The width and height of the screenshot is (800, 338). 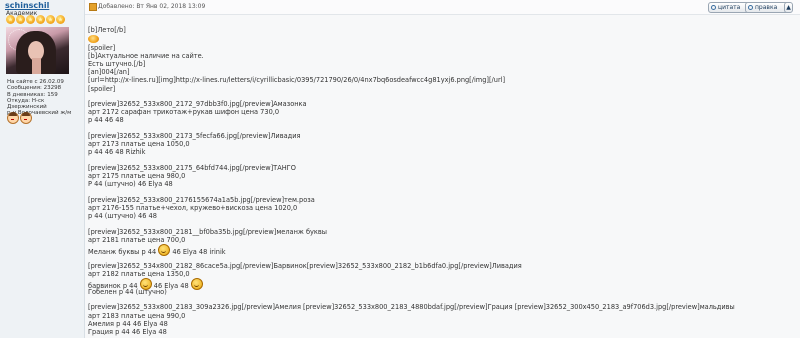 I want to click on post-line: арт 2182 платье цена 1350,0, so click(x=139, y=273).